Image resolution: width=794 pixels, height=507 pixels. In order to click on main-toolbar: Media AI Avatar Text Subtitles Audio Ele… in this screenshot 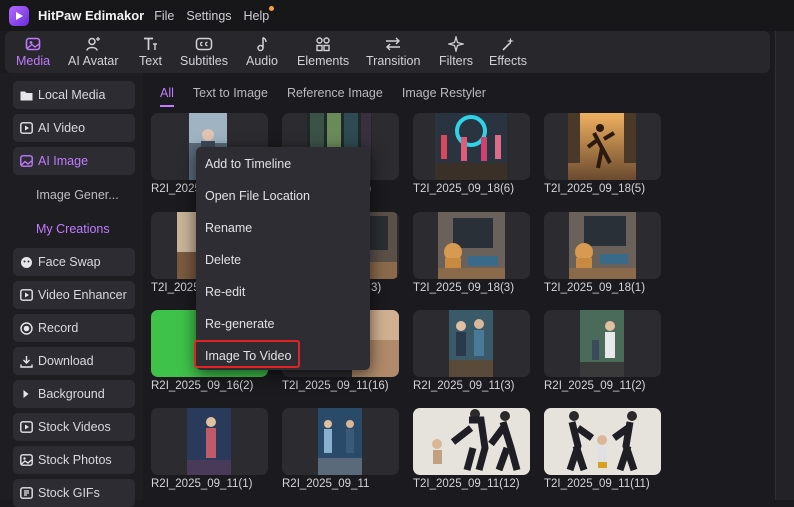, I will do `click(397, 52)`.